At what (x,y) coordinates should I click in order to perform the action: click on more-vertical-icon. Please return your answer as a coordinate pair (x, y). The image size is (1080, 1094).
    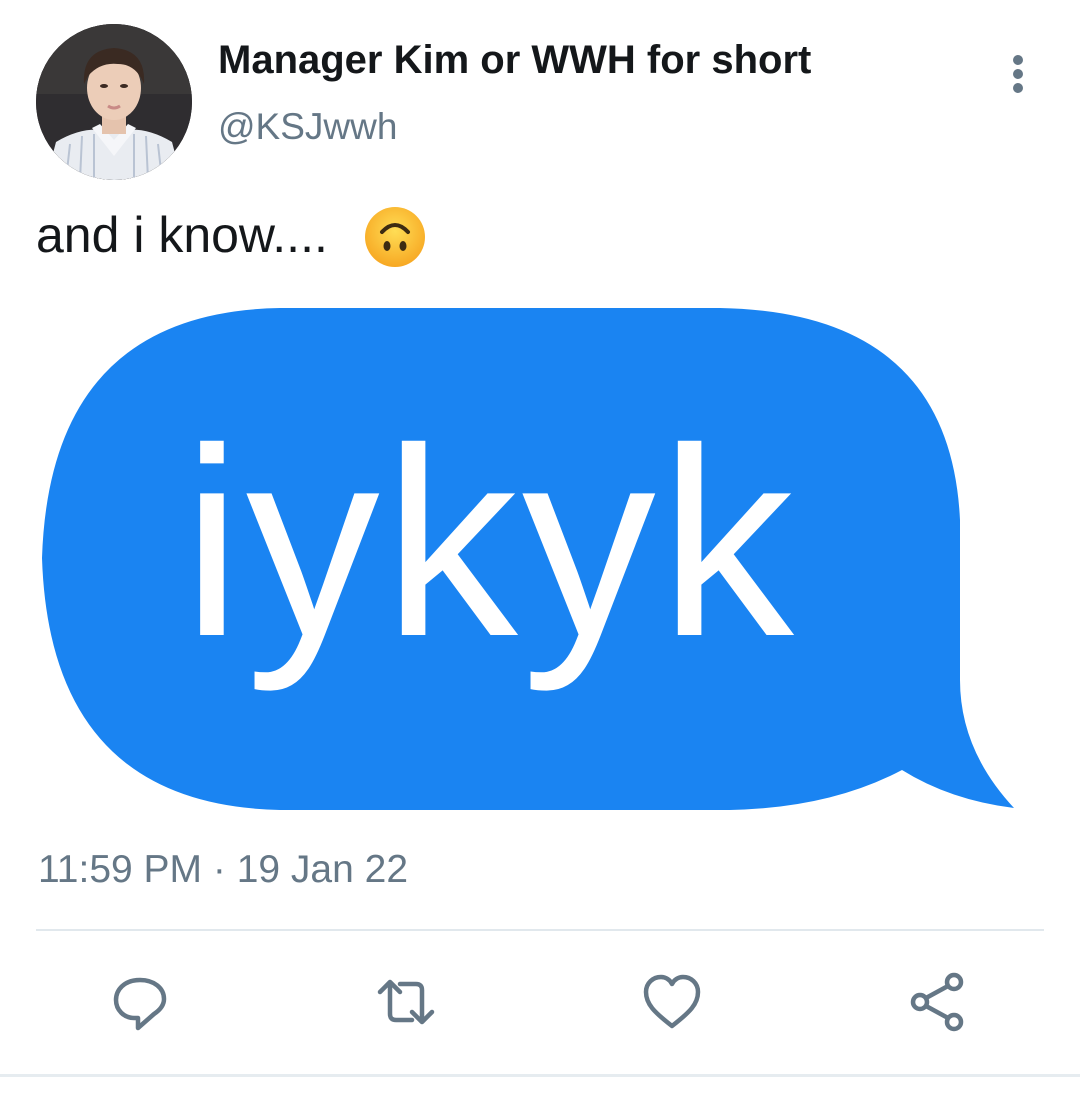
    Looking at the image, I should click on (1018, 74).